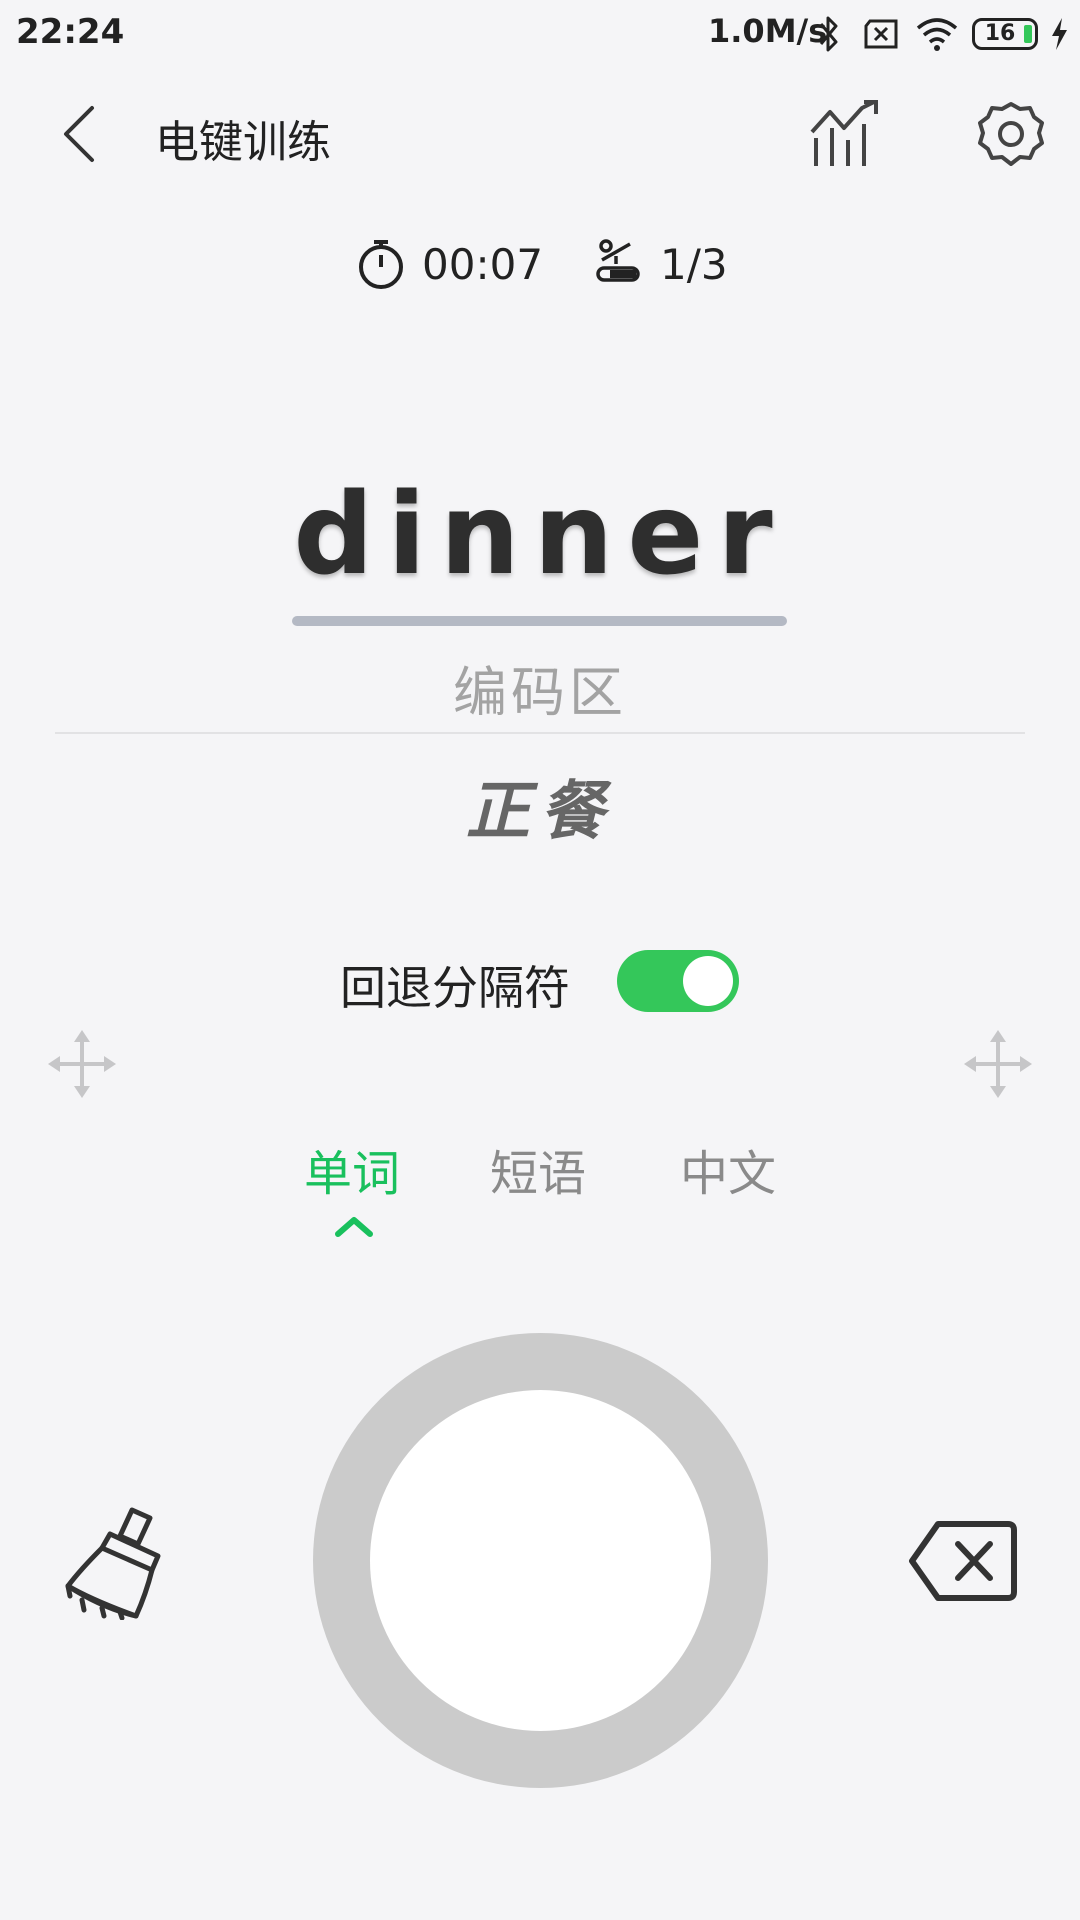  What do you see at coordinates (828, 34) in the screenshot?
I see `bluetooth-icon` at bounding box center [828, 34].